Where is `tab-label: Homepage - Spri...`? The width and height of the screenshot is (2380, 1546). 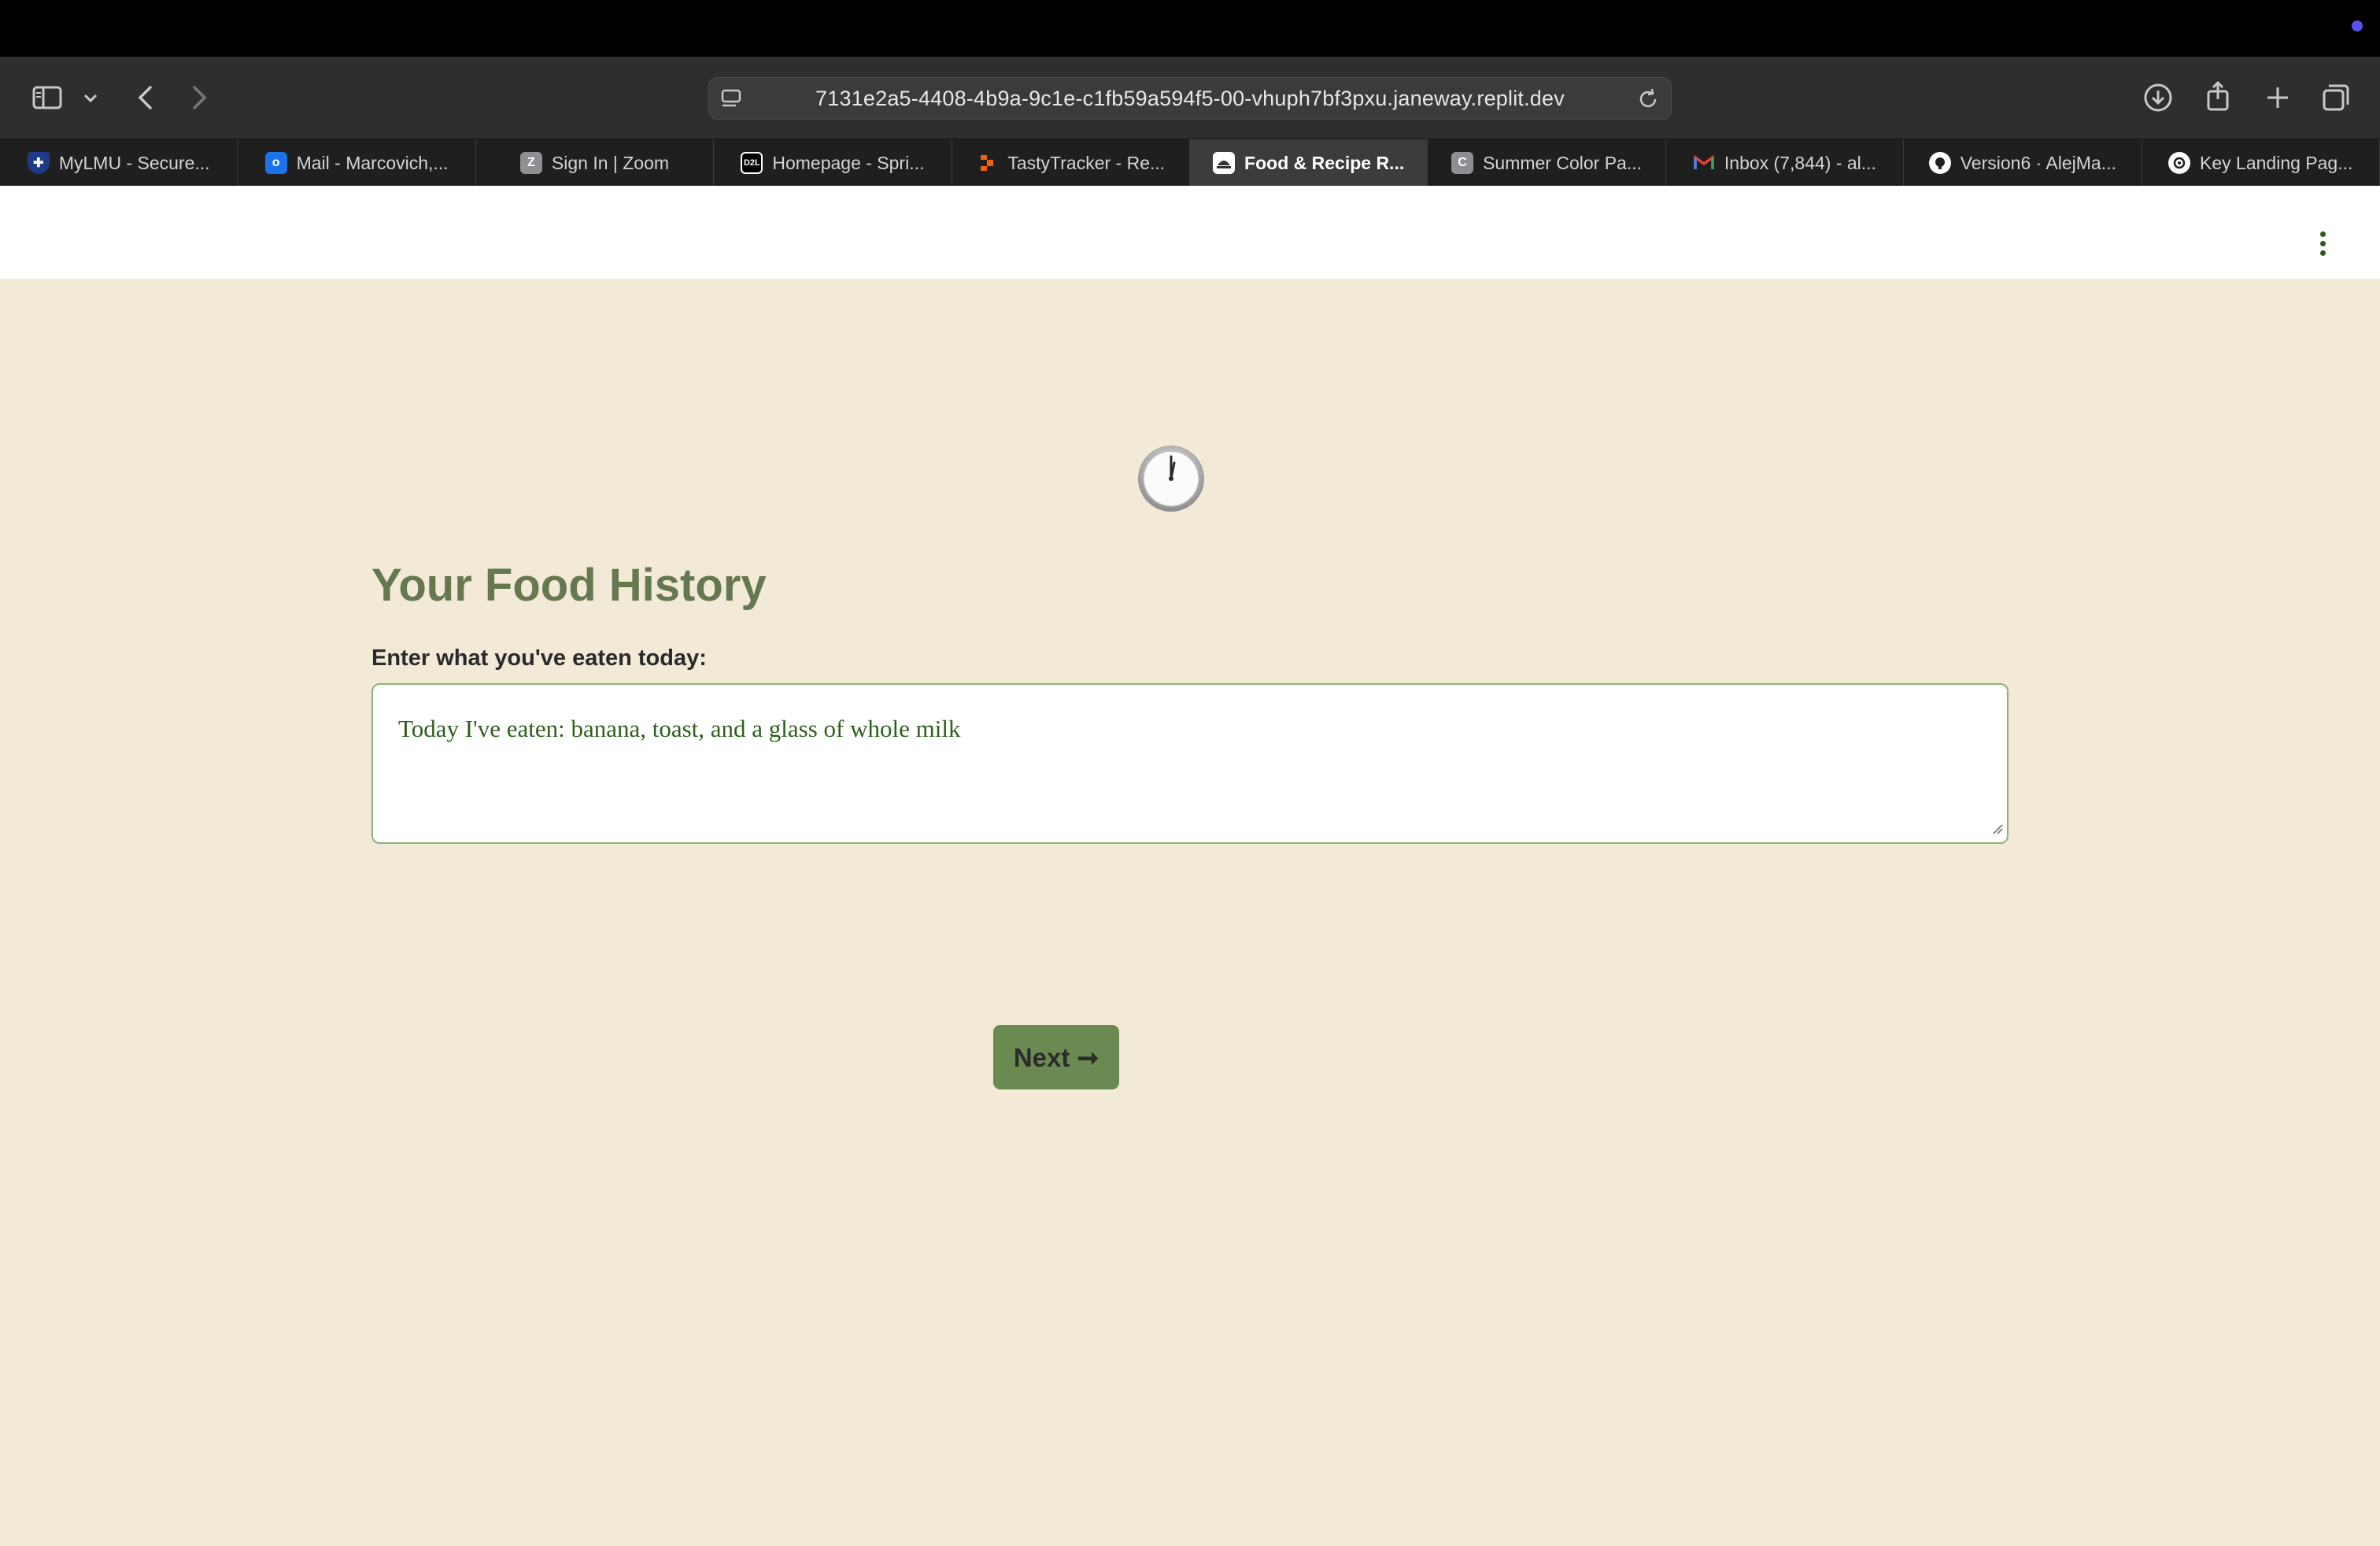 tab-label: Homepage - Spri... is located at coordinates (848, 163).